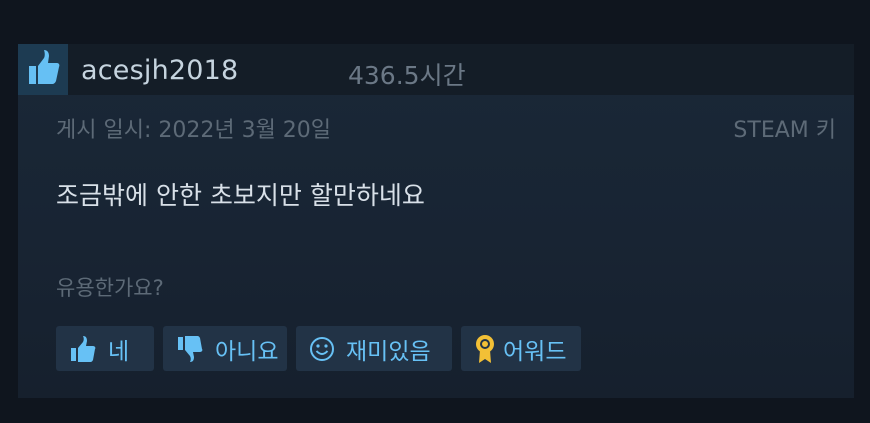 This screenshot has width=870, height=423. I want to click on vote-no-button: 아니요, so click(225, 348).